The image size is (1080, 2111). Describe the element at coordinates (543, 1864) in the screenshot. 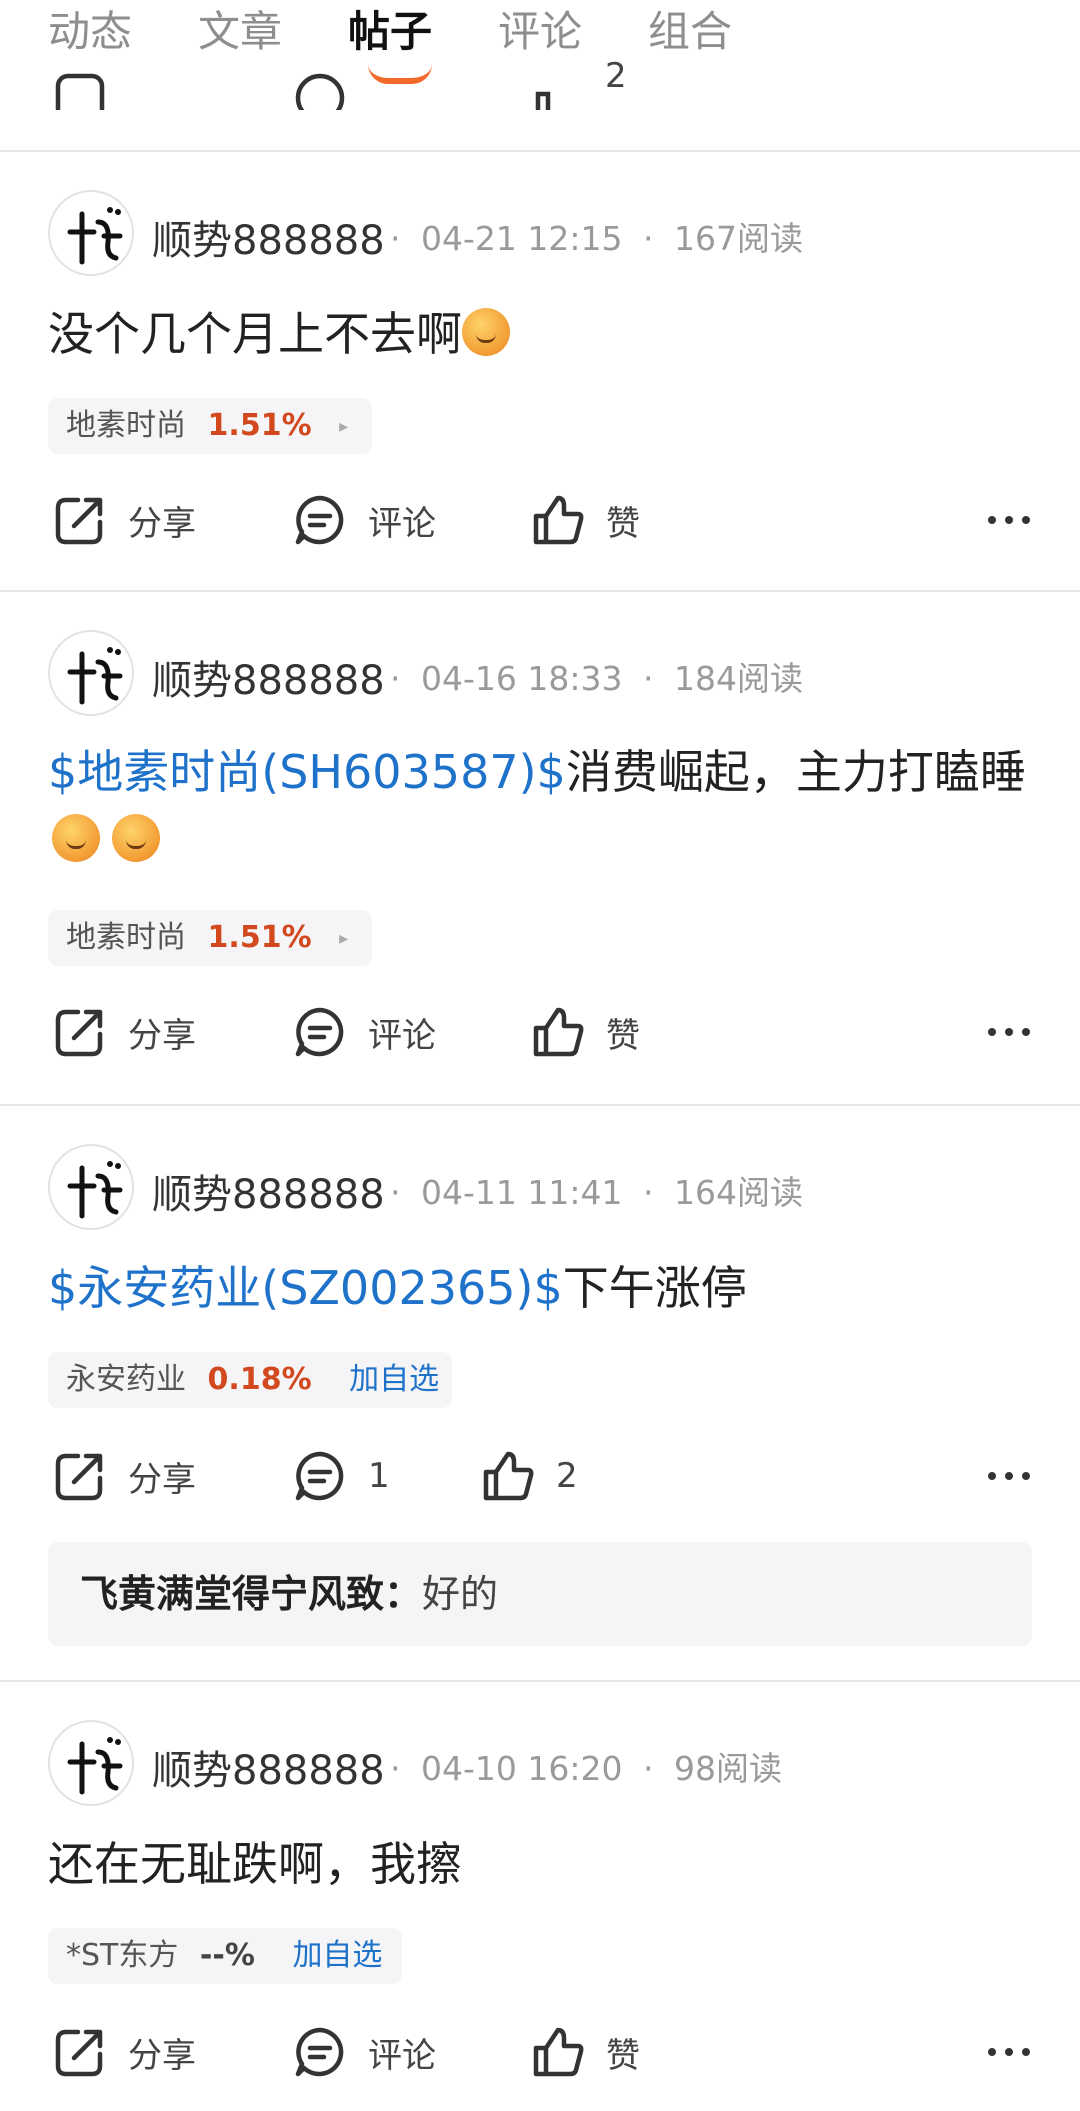

I see `post-content: 还在无耻跌啊，我擦` at that location.